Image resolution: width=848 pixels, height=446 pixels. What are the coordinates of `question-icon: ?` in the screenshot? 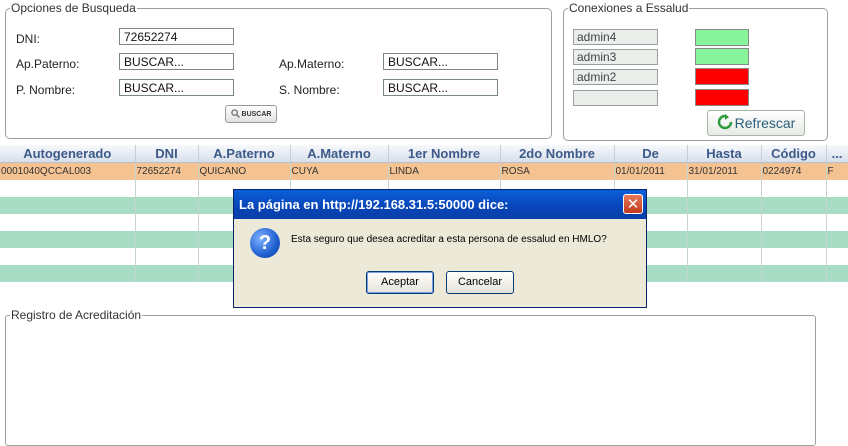 It's located at (265, 243).